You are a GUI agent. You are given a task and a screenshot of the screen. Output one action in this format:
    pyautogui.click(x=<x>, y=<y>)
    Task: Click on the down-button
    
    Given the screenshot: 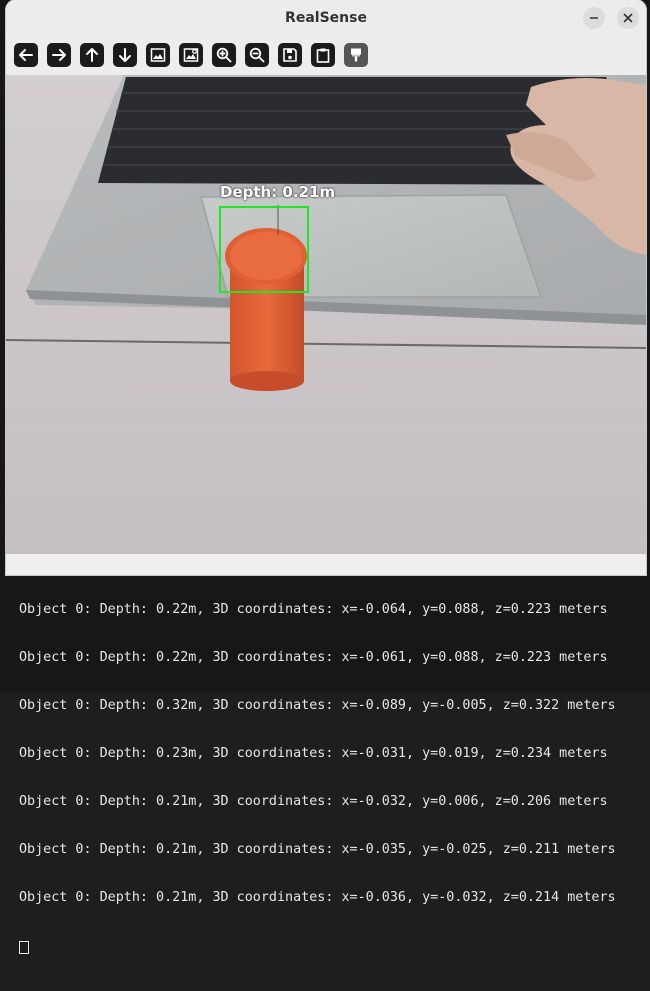 What is the action you would take?
    pyautogui.click(x=125, y=55)
    